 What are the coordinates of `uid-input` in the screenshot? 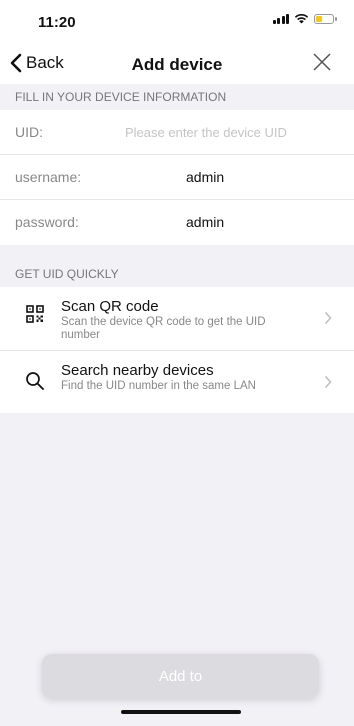 It's located at (232, 132).